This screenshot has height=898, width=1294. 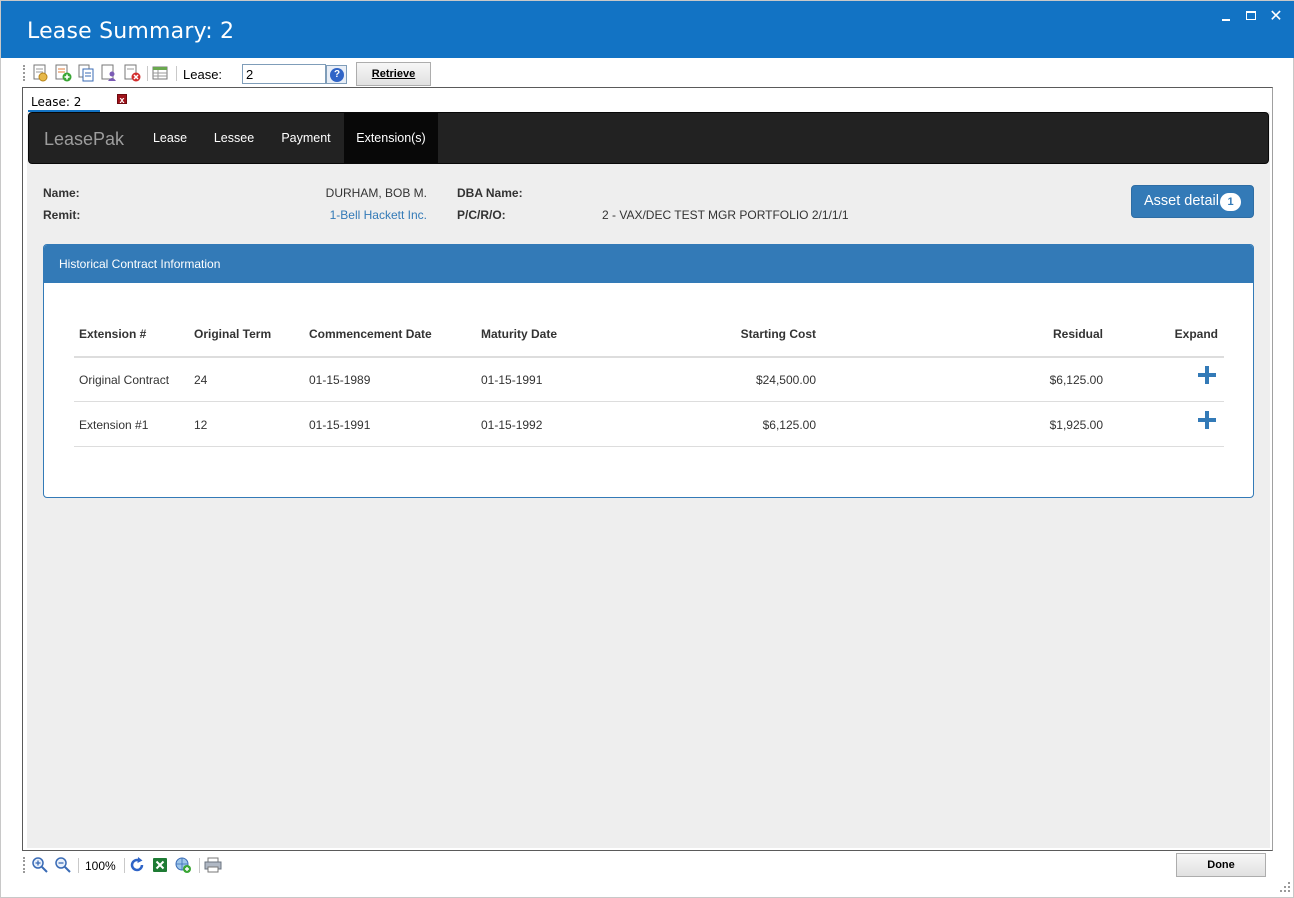 I want to click on column-header-extension: Extension #, so click(x=113, y=334).